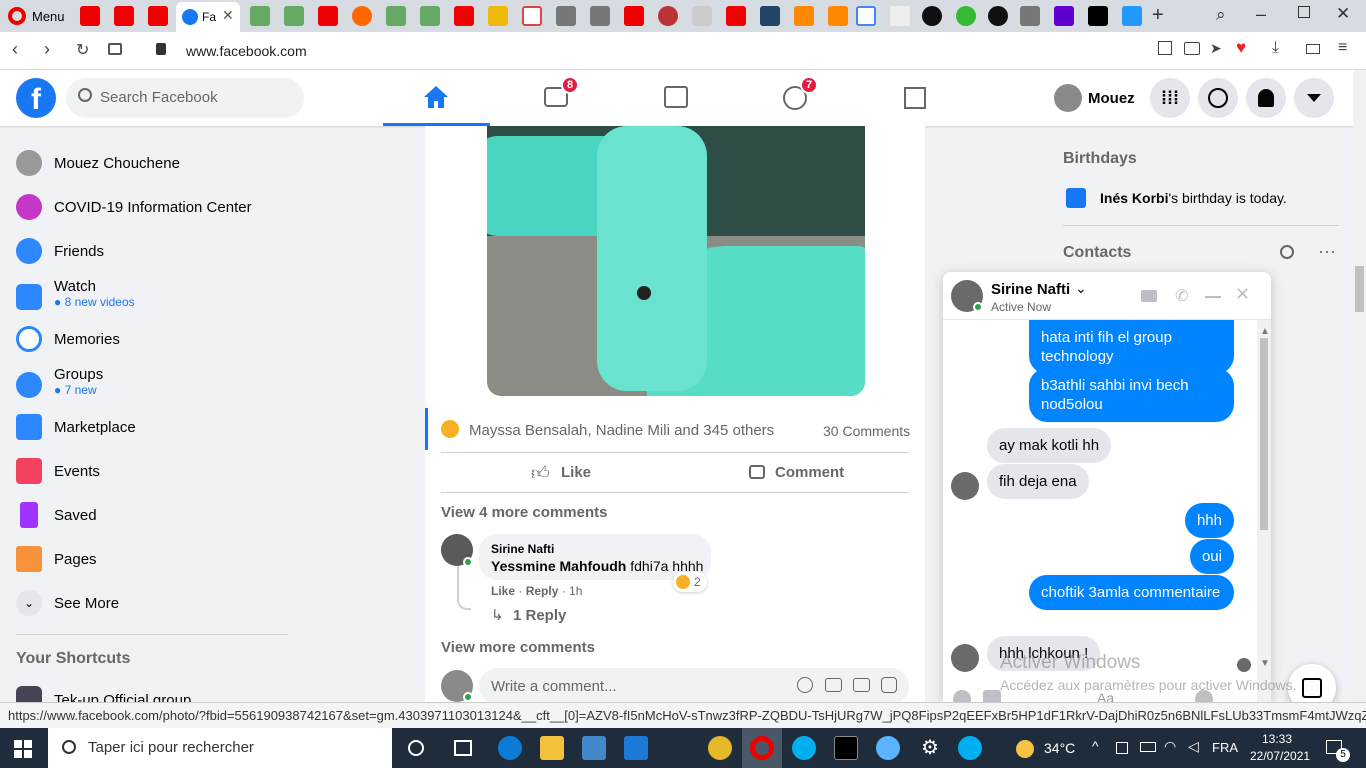 The height and width of the screenshot is (768, 1366). What do you see at coordinates (594, 748) in the screenshot?
I see `store-icon` at bounding box center [594, 748].